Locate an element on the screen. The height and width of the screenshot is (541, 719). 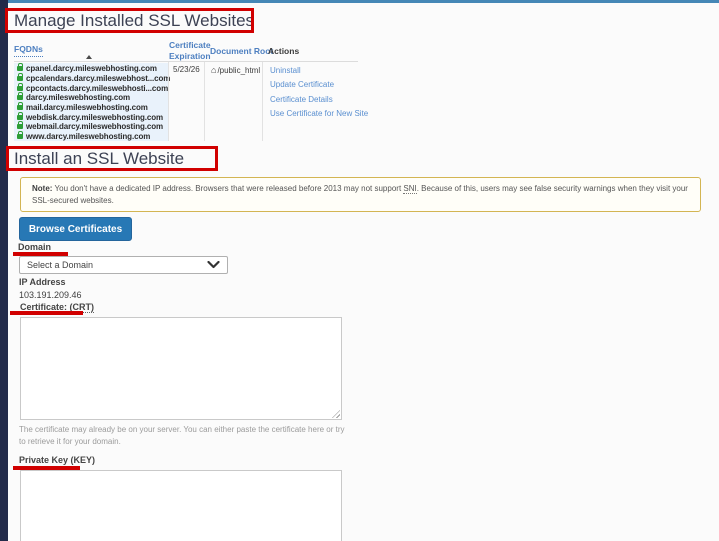
action-link: Use Certificate for New Site is located at coordinates (319, 114).